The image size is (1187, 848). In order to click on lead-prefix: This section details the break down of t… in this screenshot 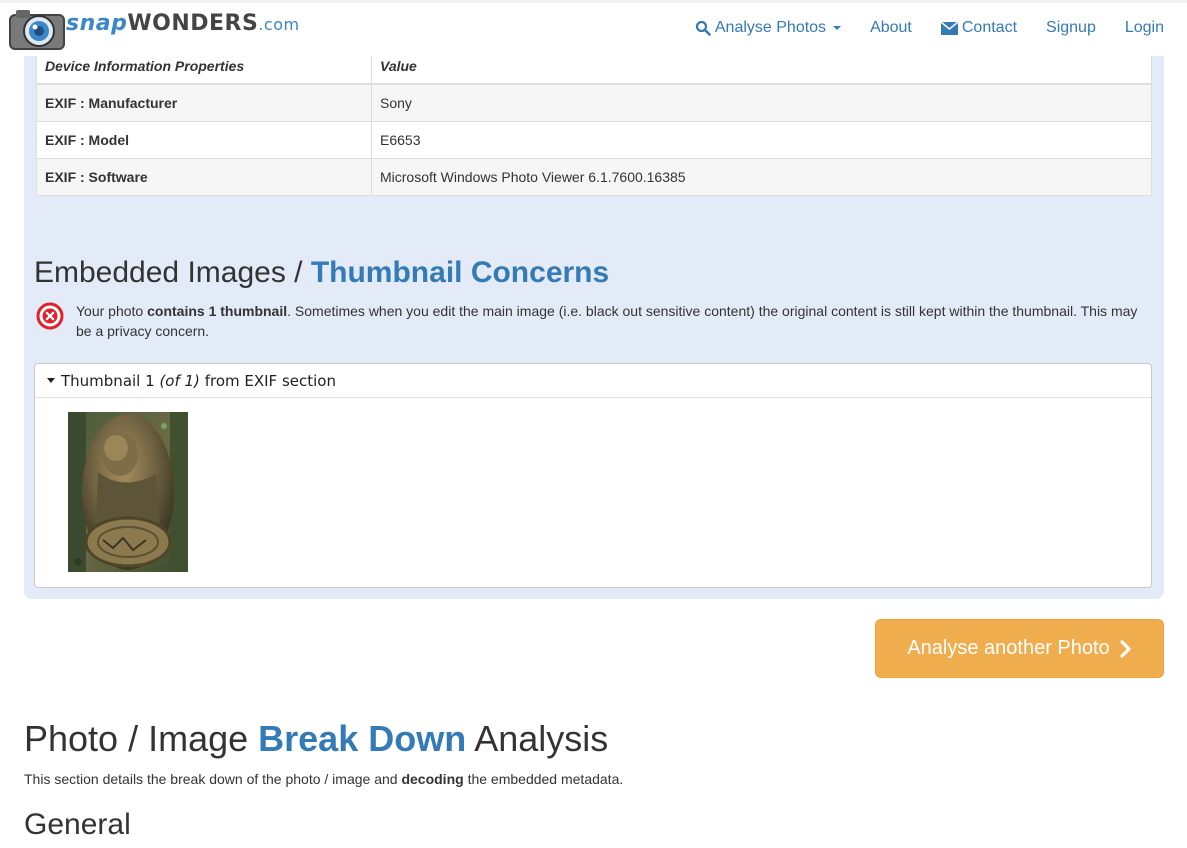, I will do `click(213, 779)`.